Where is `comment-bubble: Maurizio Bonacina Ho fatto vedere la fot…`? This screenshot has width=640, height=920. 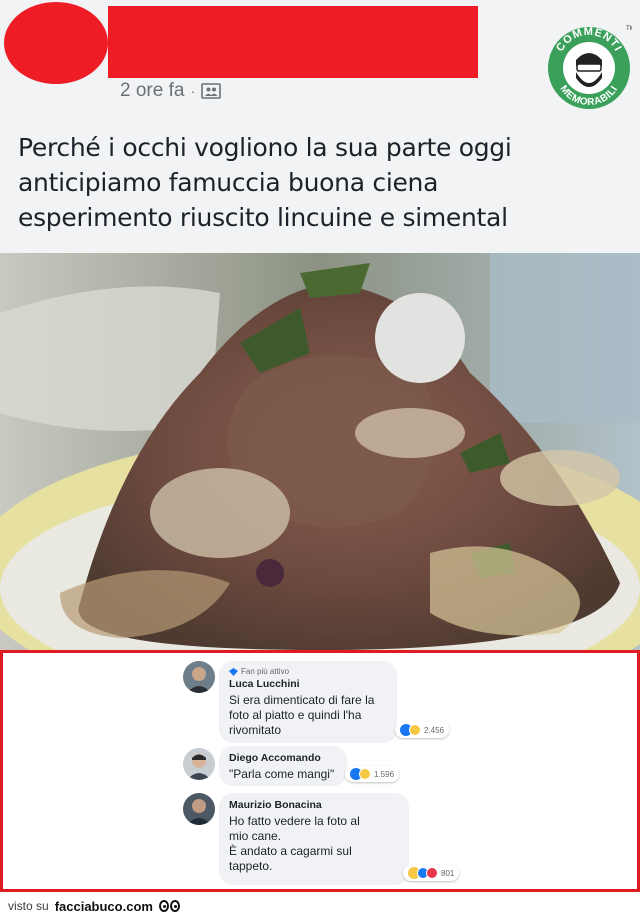
comment-bubble: Maurizio Bonacina Ho fatto vedere la fot… is located at coordinates (314, 839).